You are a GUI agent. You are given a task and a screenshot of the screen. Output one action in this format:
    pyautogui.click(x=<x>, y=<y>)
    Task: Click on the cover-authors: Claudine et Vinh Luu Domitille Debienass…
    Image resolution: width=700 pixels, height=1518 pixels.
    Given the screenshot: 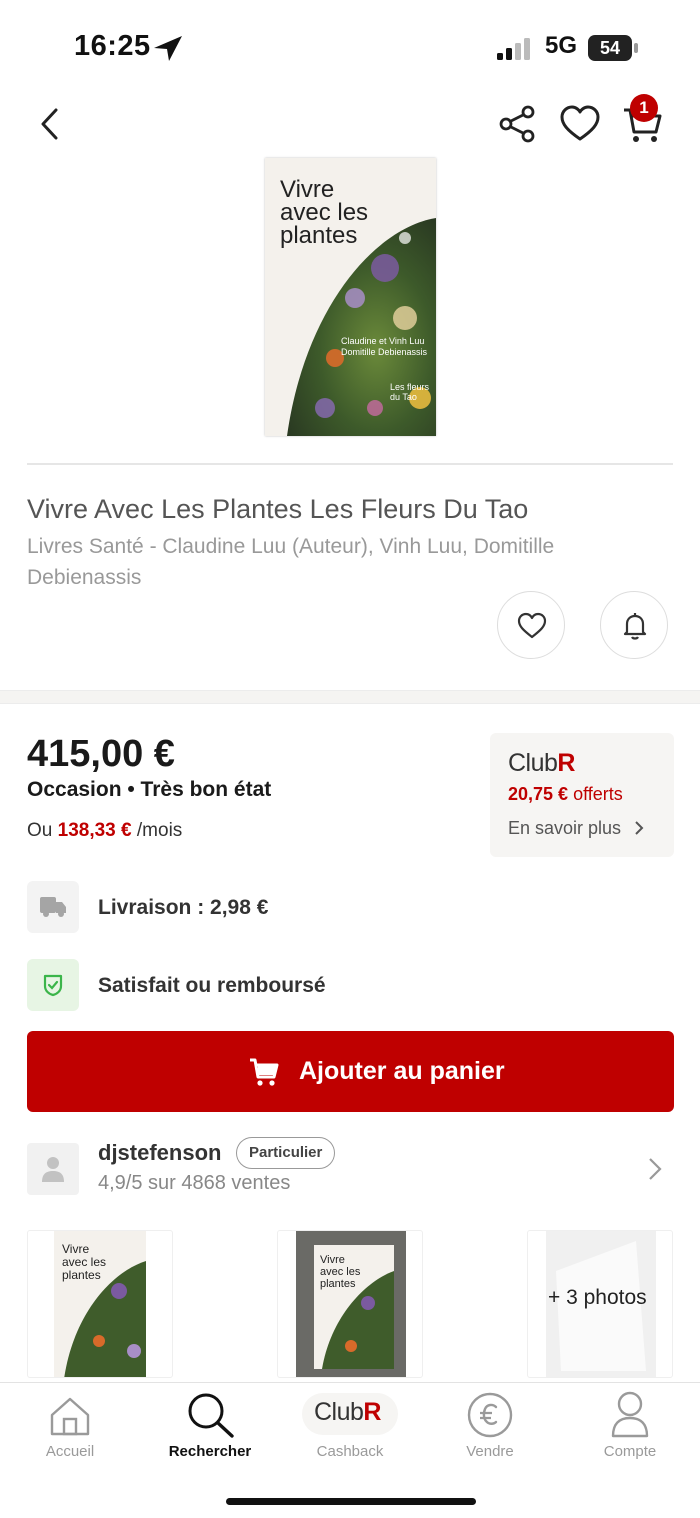 What is the action you would take?
    pyautogui.click(x=384, y=346)
    